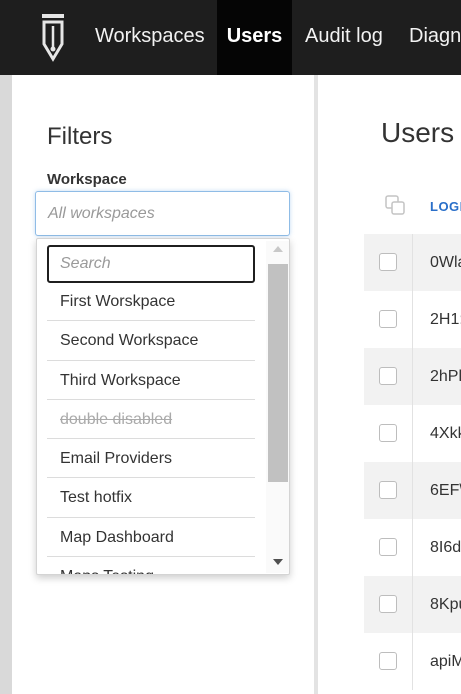 This screenshot has width=461, height=694. Describe the element at coordinates (412, 547) in the screenshot. I see `table-row: 8I6d` at that location.